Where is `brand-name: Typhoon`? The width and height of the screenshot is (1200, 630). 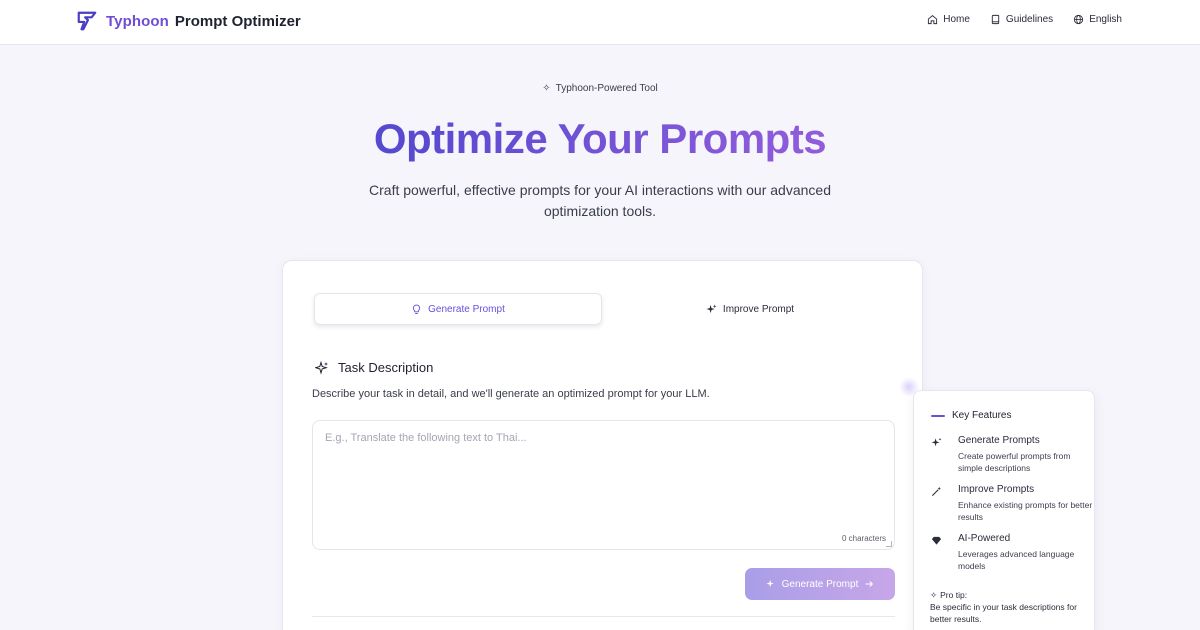 brand-name: Typhoon is located at coordinates (137, 21).